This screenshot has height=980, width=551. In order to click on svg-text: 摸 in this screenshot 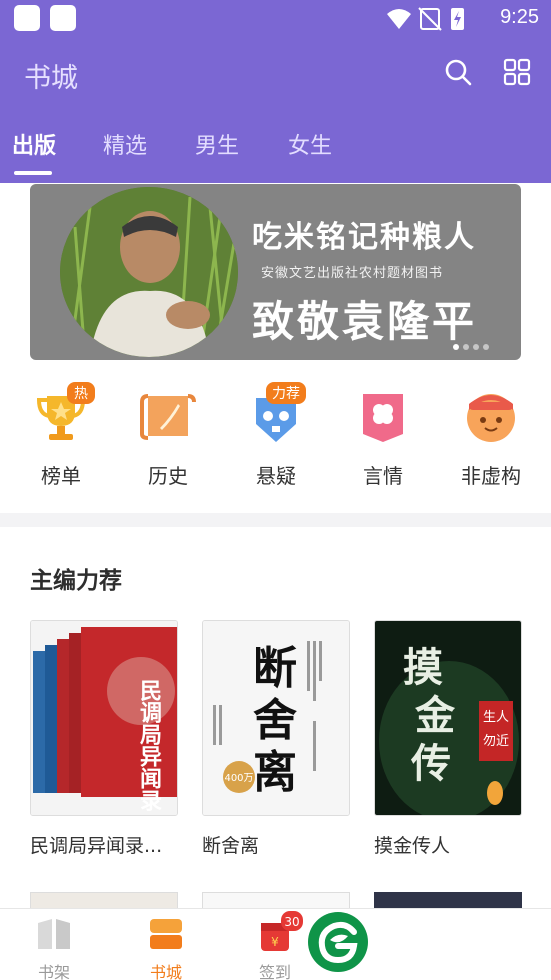, I will do `click(423, 667)`.